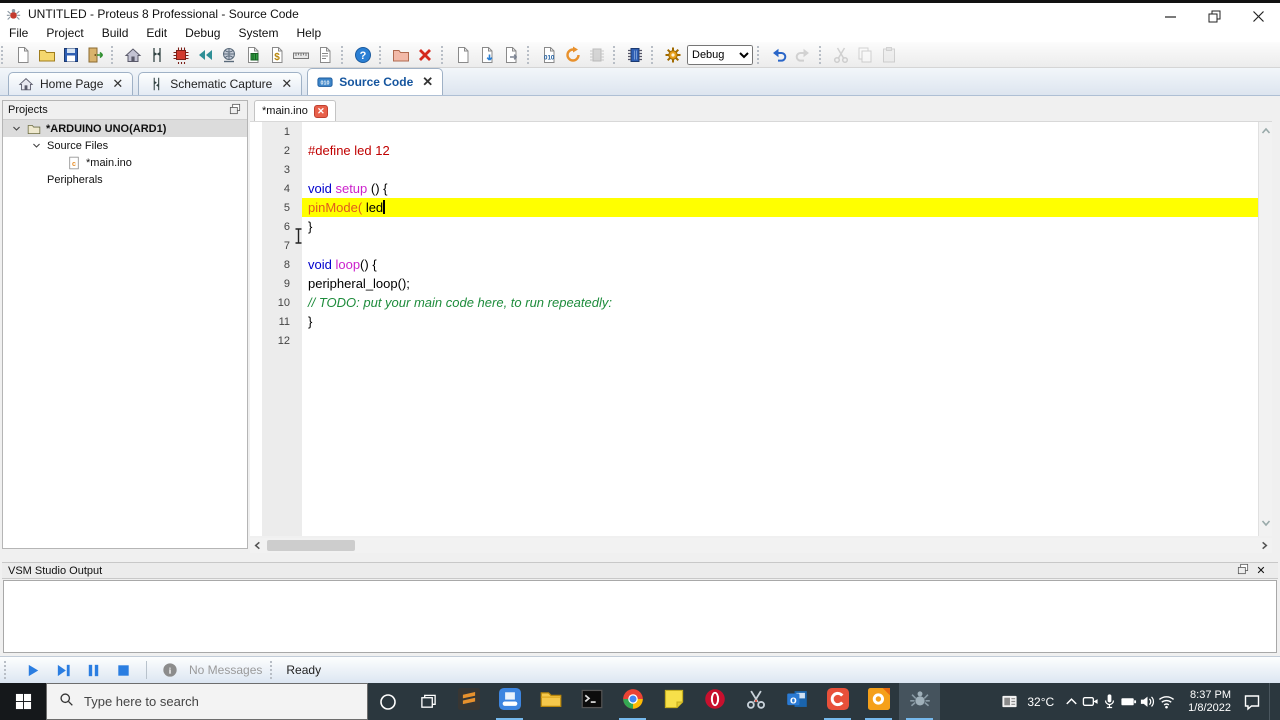  I want to click on tree-item-source-files: Source Files, so click(125, 145).